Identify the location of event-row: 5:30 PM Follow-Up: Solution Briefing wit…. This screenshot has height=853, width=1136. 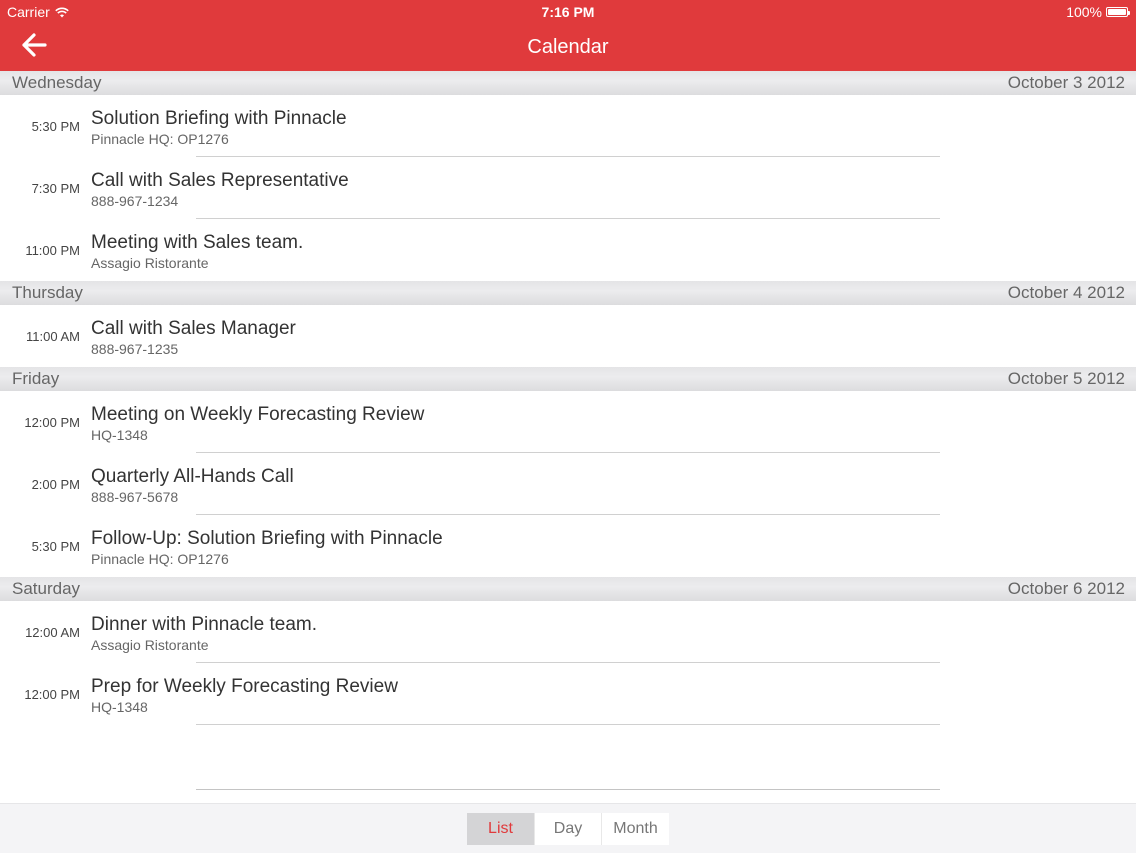
(568, 546).